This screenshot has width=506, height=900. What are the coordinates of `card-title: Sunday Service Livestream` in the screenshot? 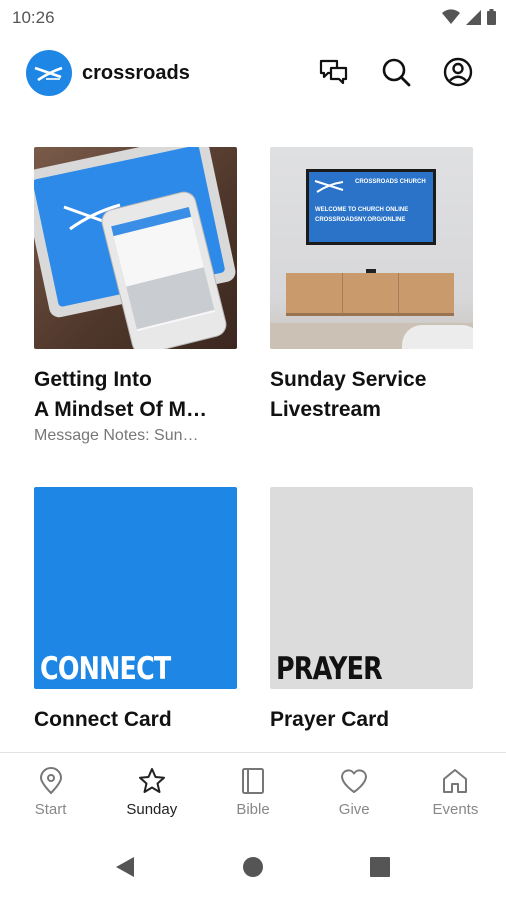 It's located at (348, 394).